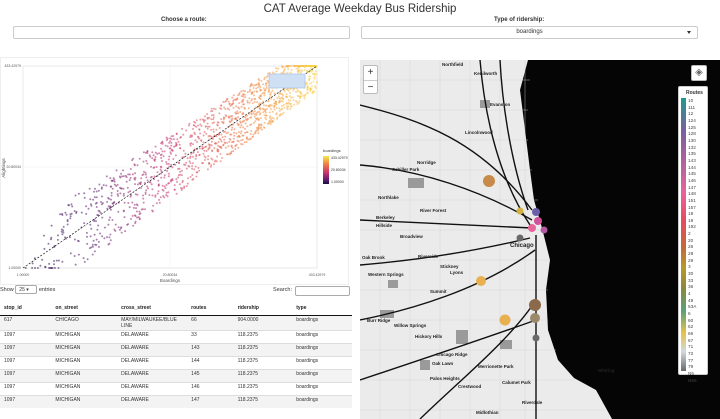 This screenshot has height=419, width=720. I want to click on map-label: Western Springs, so click(386, 274).